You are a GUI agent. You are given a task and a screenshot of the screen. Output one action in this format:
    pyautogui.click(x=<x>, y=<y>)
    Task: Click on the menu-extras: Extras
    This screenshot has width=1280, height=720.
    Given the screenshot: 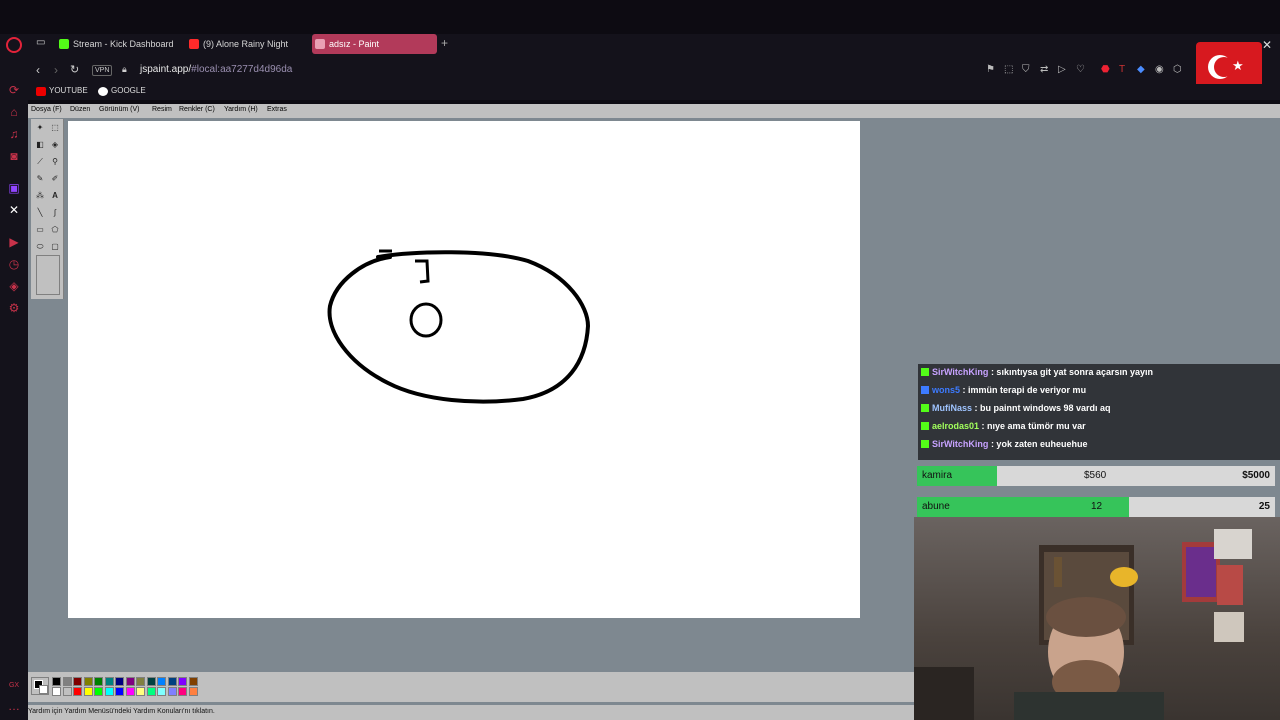 What is the action you would take?
    pyautogui.click(x=277, y=109)
    